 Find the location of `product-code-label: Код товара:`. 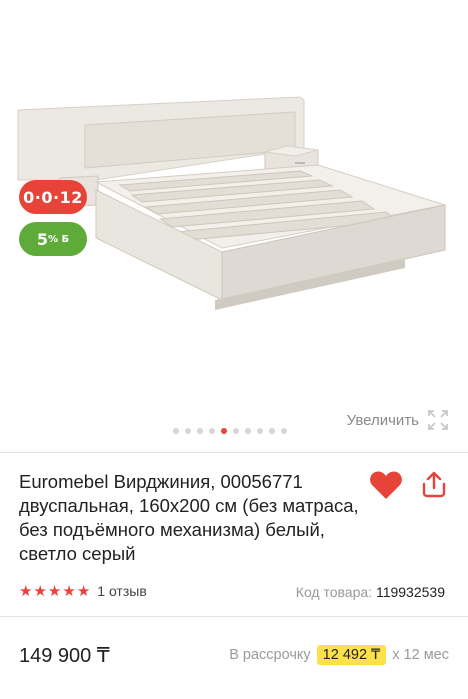

product-code-label: Код товара: is located at coordinates (334, 592).